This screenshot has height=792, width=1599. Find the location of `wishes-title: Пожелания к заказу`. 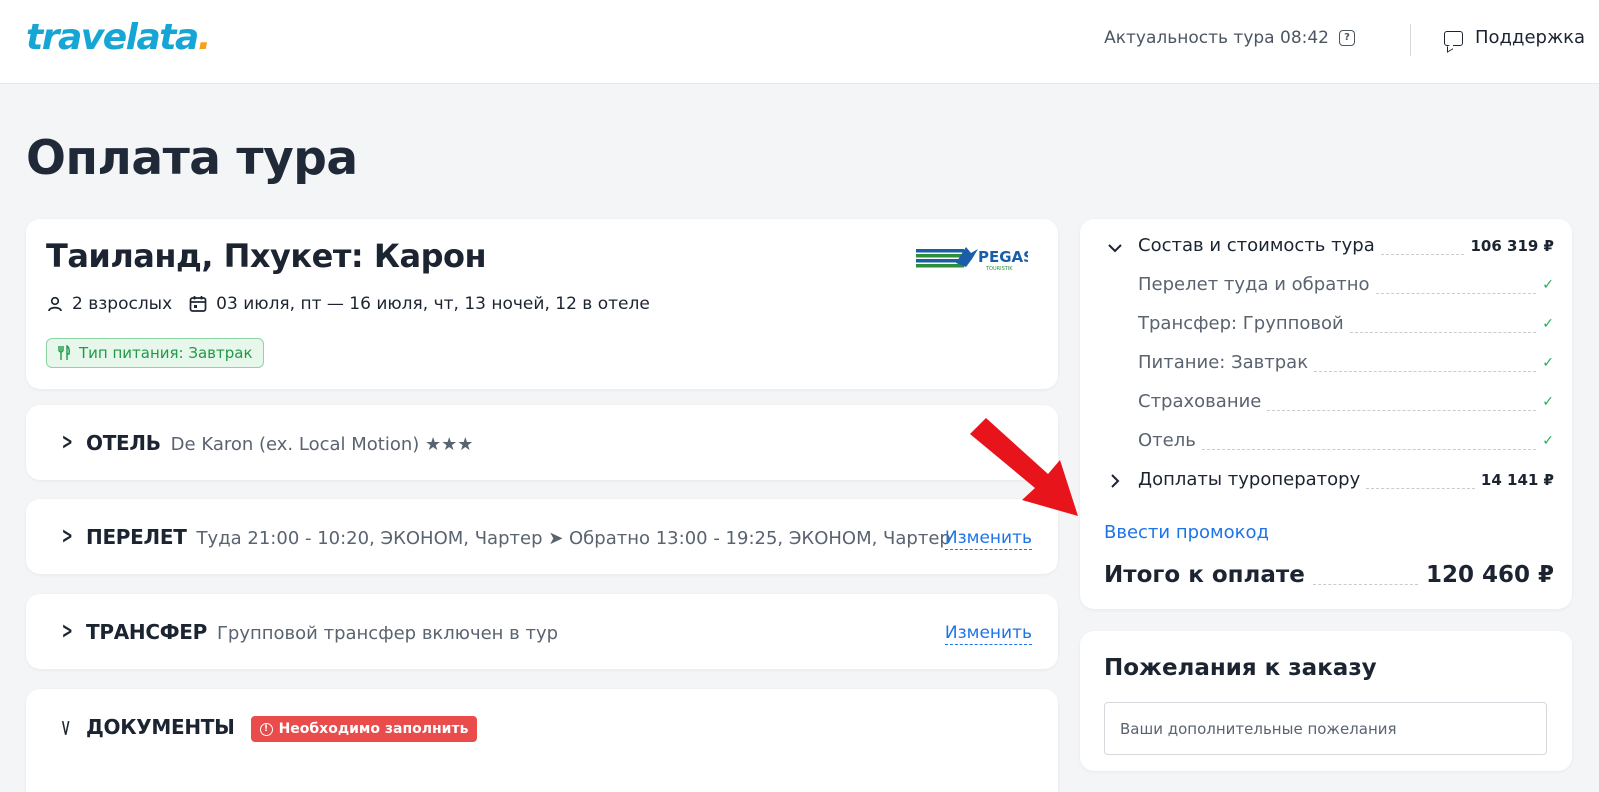

wishes-title: Пожелания к заказу is located at coordinates (1240, 668).